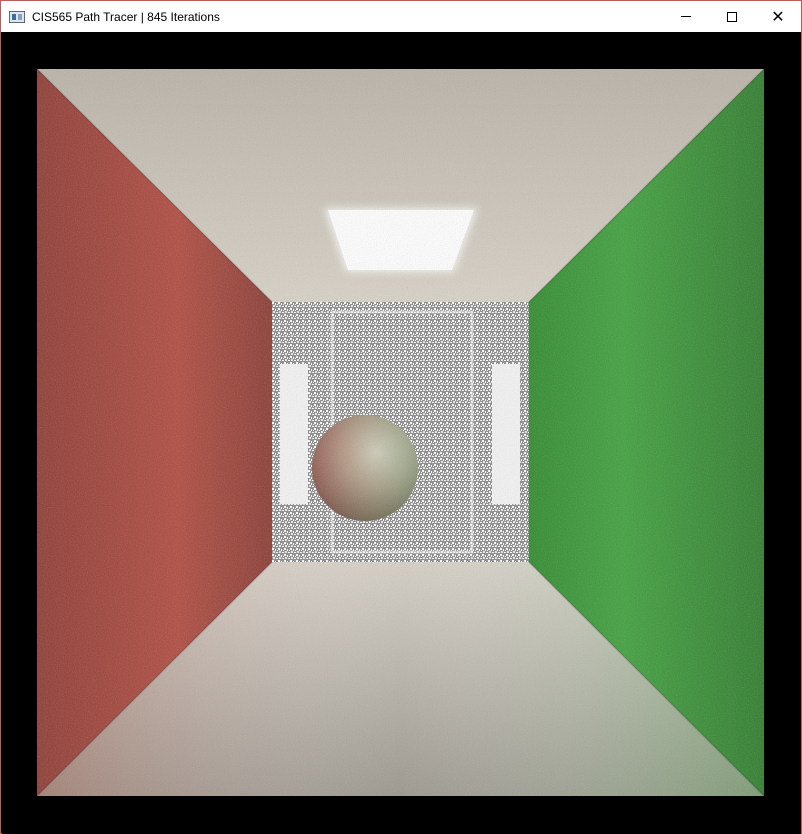 The width and height of the screenshot is (802, 834). I want to click on close-button: ✕, so click(778, 16).